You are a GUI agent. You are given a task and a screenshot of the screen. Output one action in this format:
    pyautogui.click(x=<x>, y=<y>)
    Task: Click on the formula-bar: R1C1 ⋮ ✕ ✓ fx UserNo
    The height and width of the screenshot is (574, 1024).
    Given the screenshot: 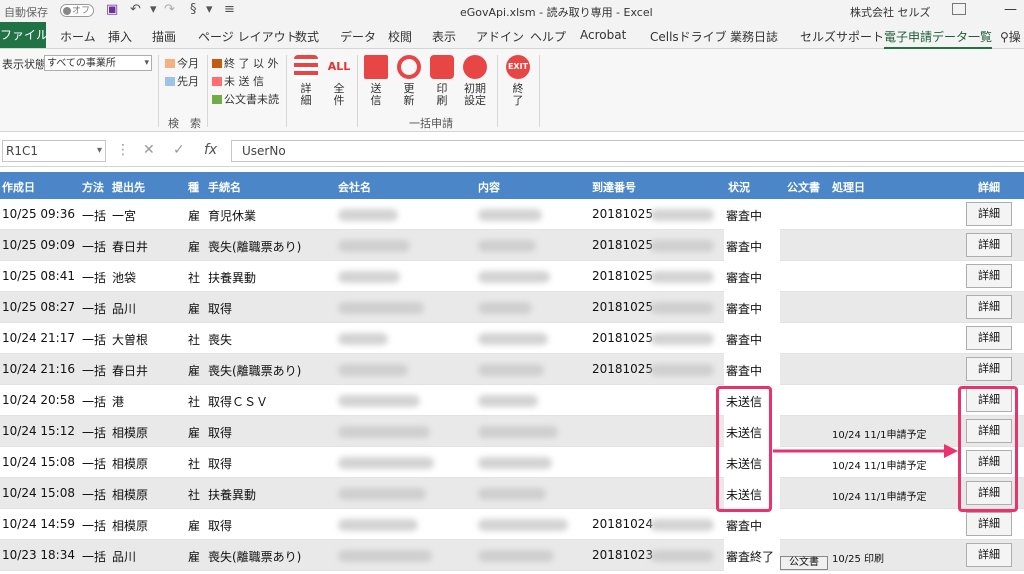 What is the action you would take?
    pyautogui.click(x=512, y=151)
    